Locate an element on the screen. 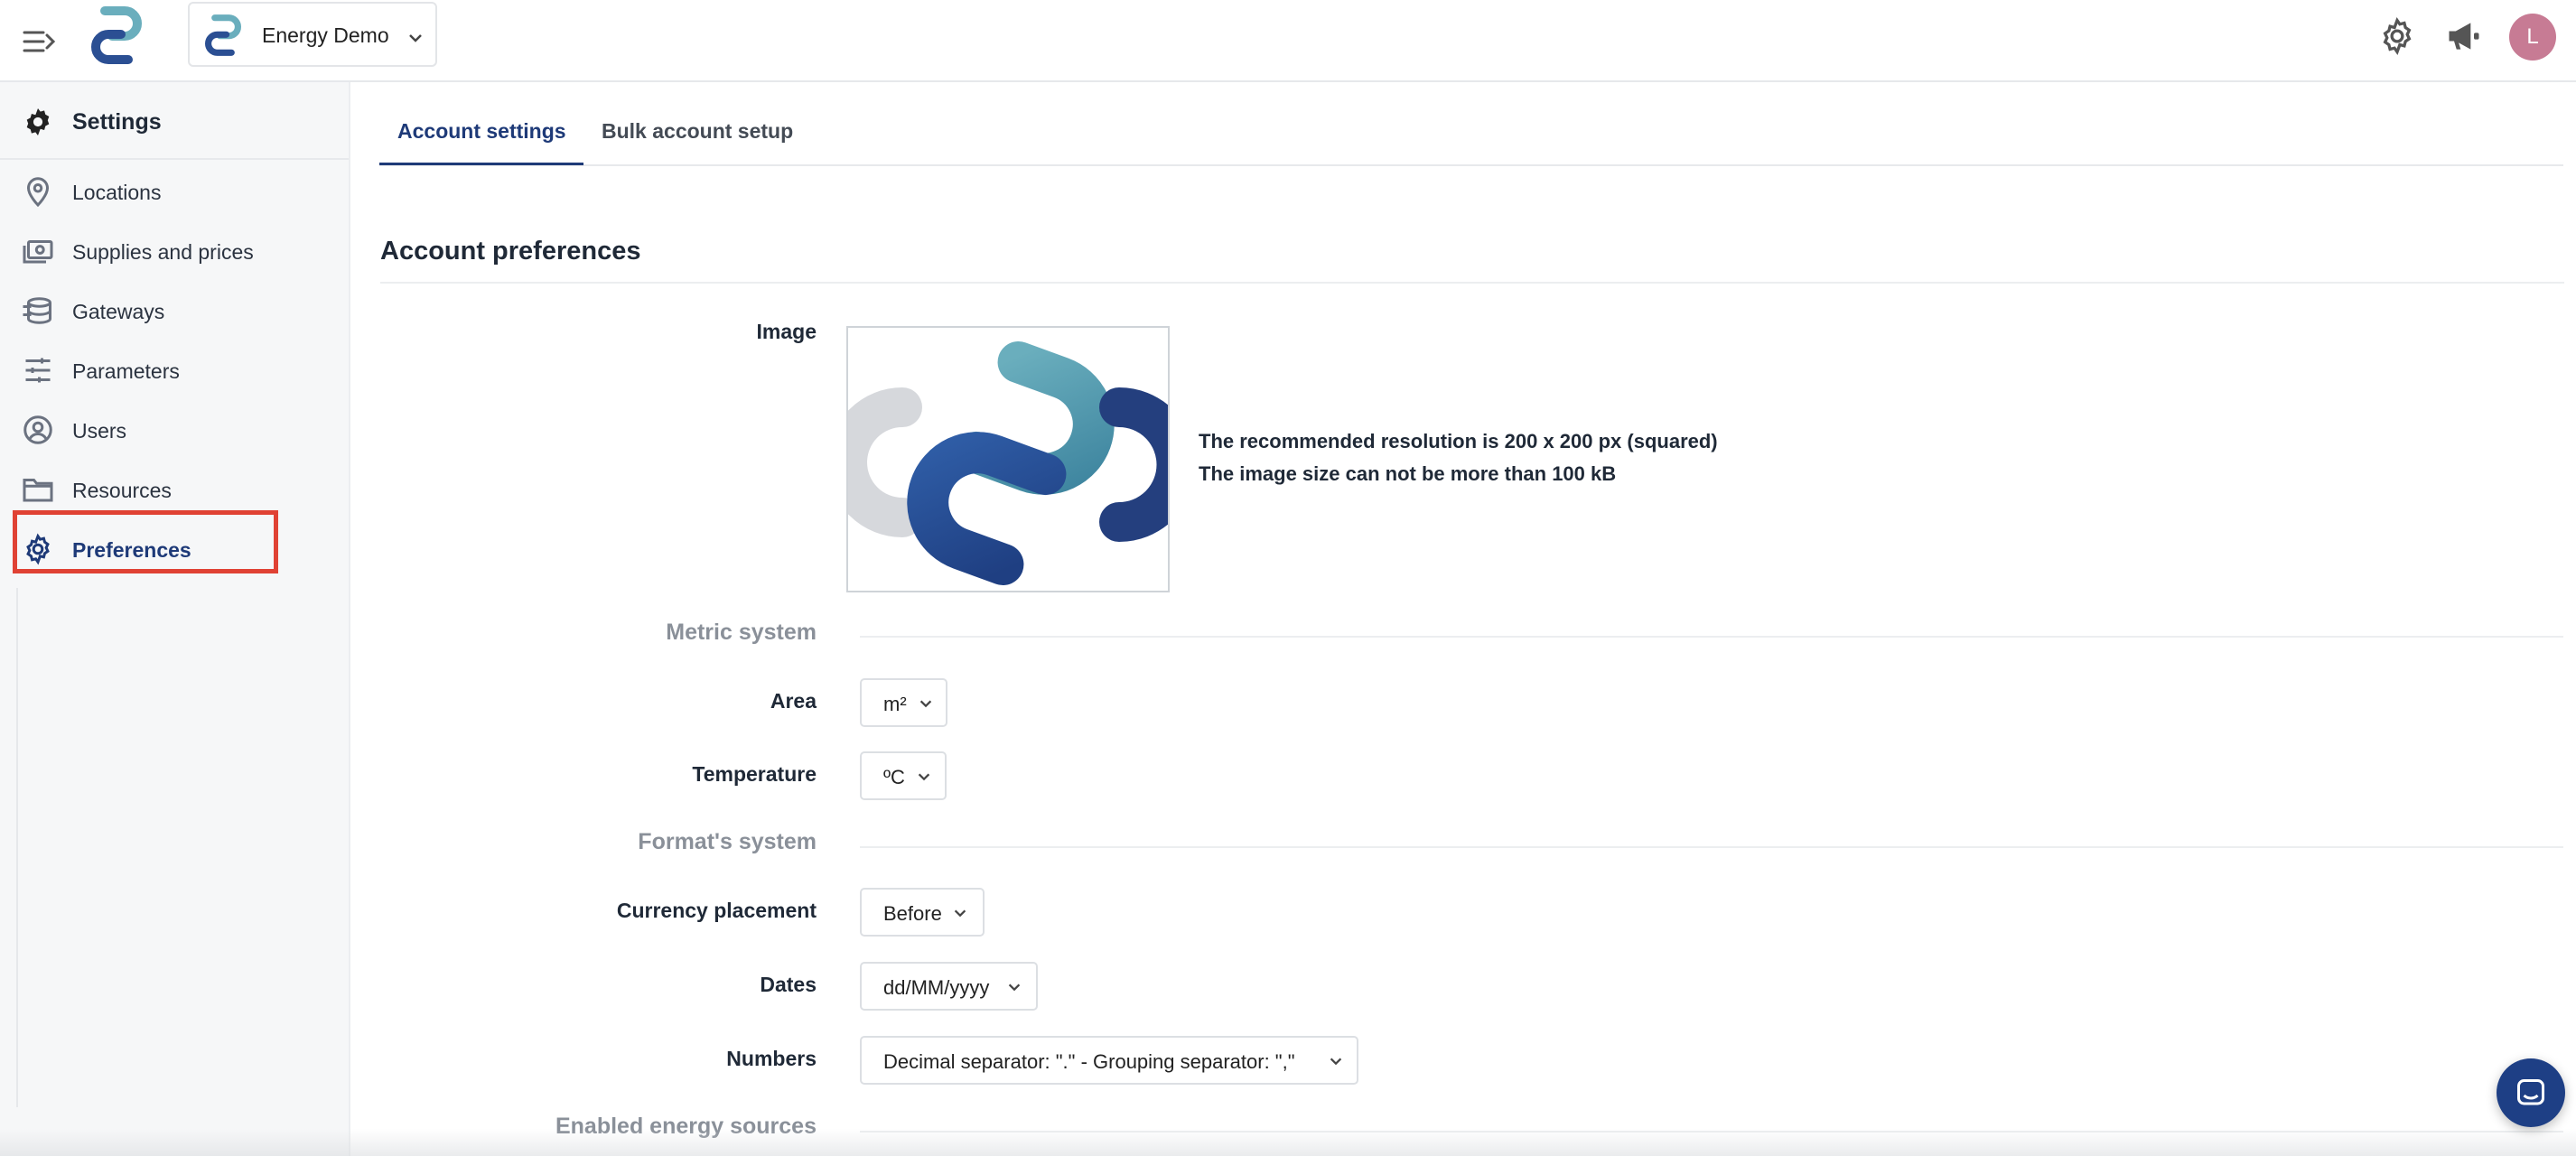 The width and height of the screenshot is (2576, 1156). numbers-label: Numbers is located at coordinates (771, 1058).